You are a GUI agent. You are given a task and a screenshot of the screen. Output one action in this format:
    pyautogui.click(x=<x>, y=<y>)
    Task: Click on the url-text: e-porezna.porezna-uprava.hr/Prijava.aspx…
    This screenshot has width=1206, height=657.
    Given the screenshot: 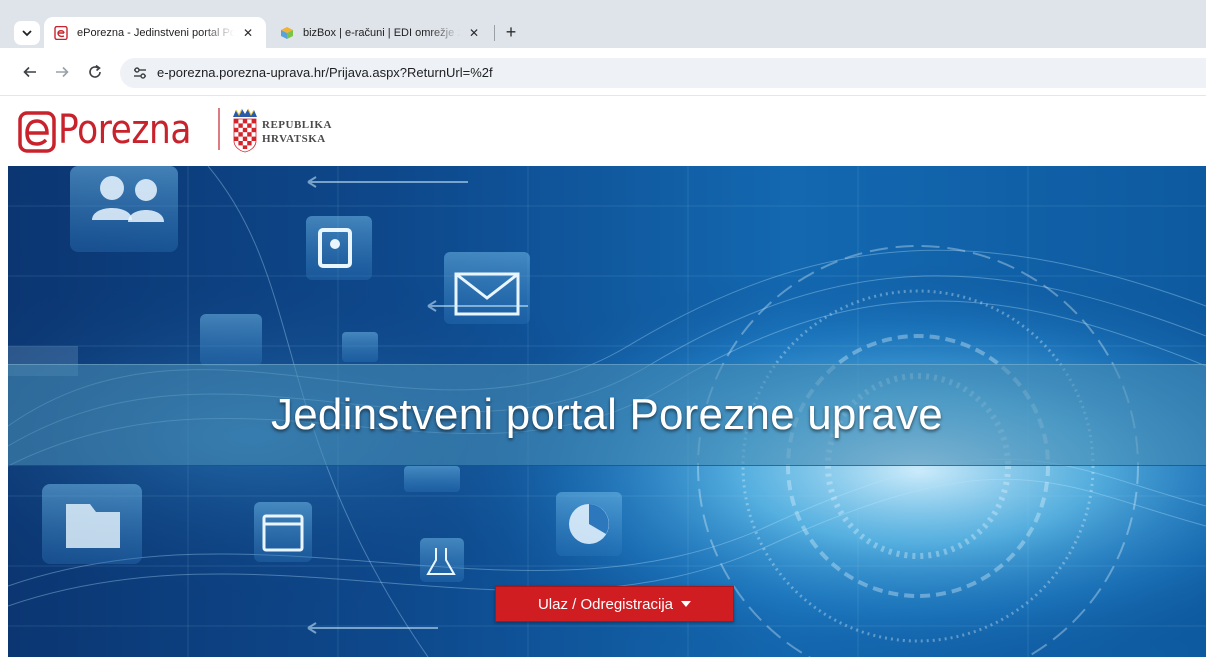 What is the action you would take?
    pyautogui.click(x=325, y=72)
    